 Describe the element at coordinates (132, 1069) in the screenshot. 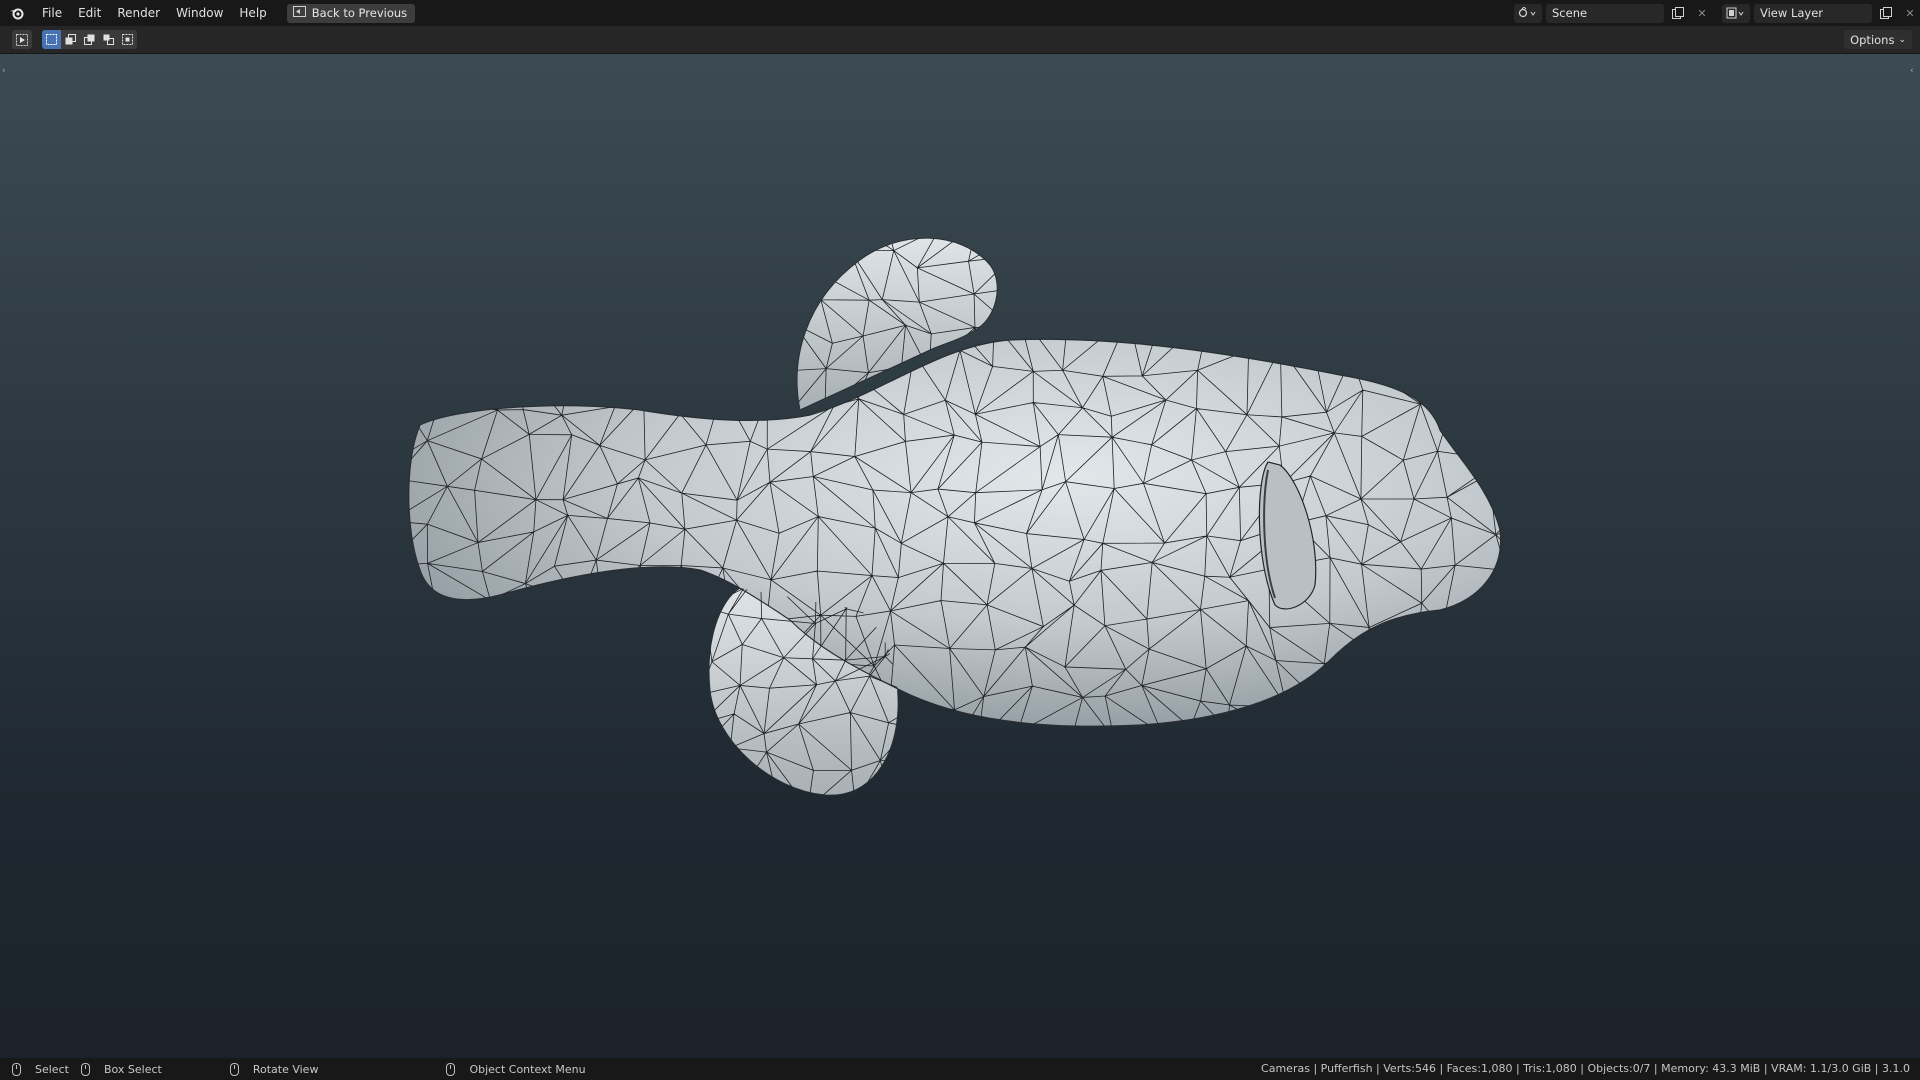

I see `hint-box-select-label: Box Select` at that location.